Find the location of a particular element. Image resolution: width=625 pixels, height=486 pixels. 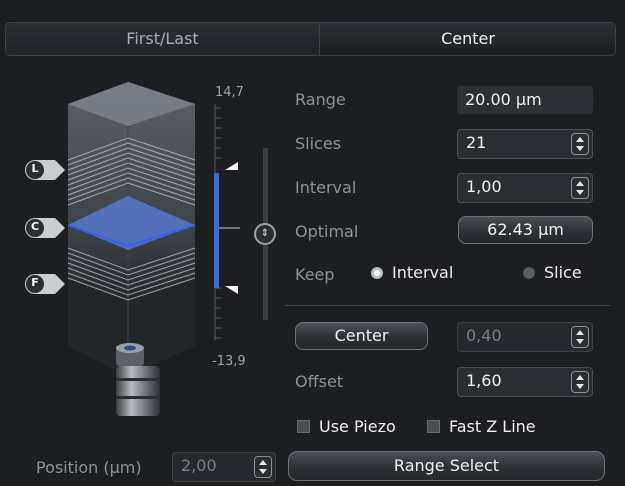

position-stepper-icon is located at coordinates (263, 467).